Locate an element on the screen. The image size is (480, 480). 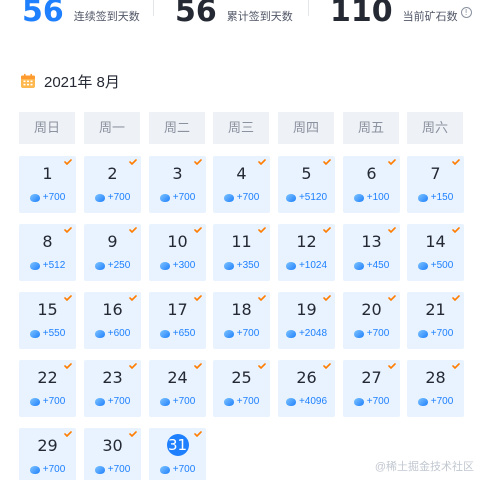
stat-ore-count: 110 当前矿石数 ! is located at coordinates (401, 16).